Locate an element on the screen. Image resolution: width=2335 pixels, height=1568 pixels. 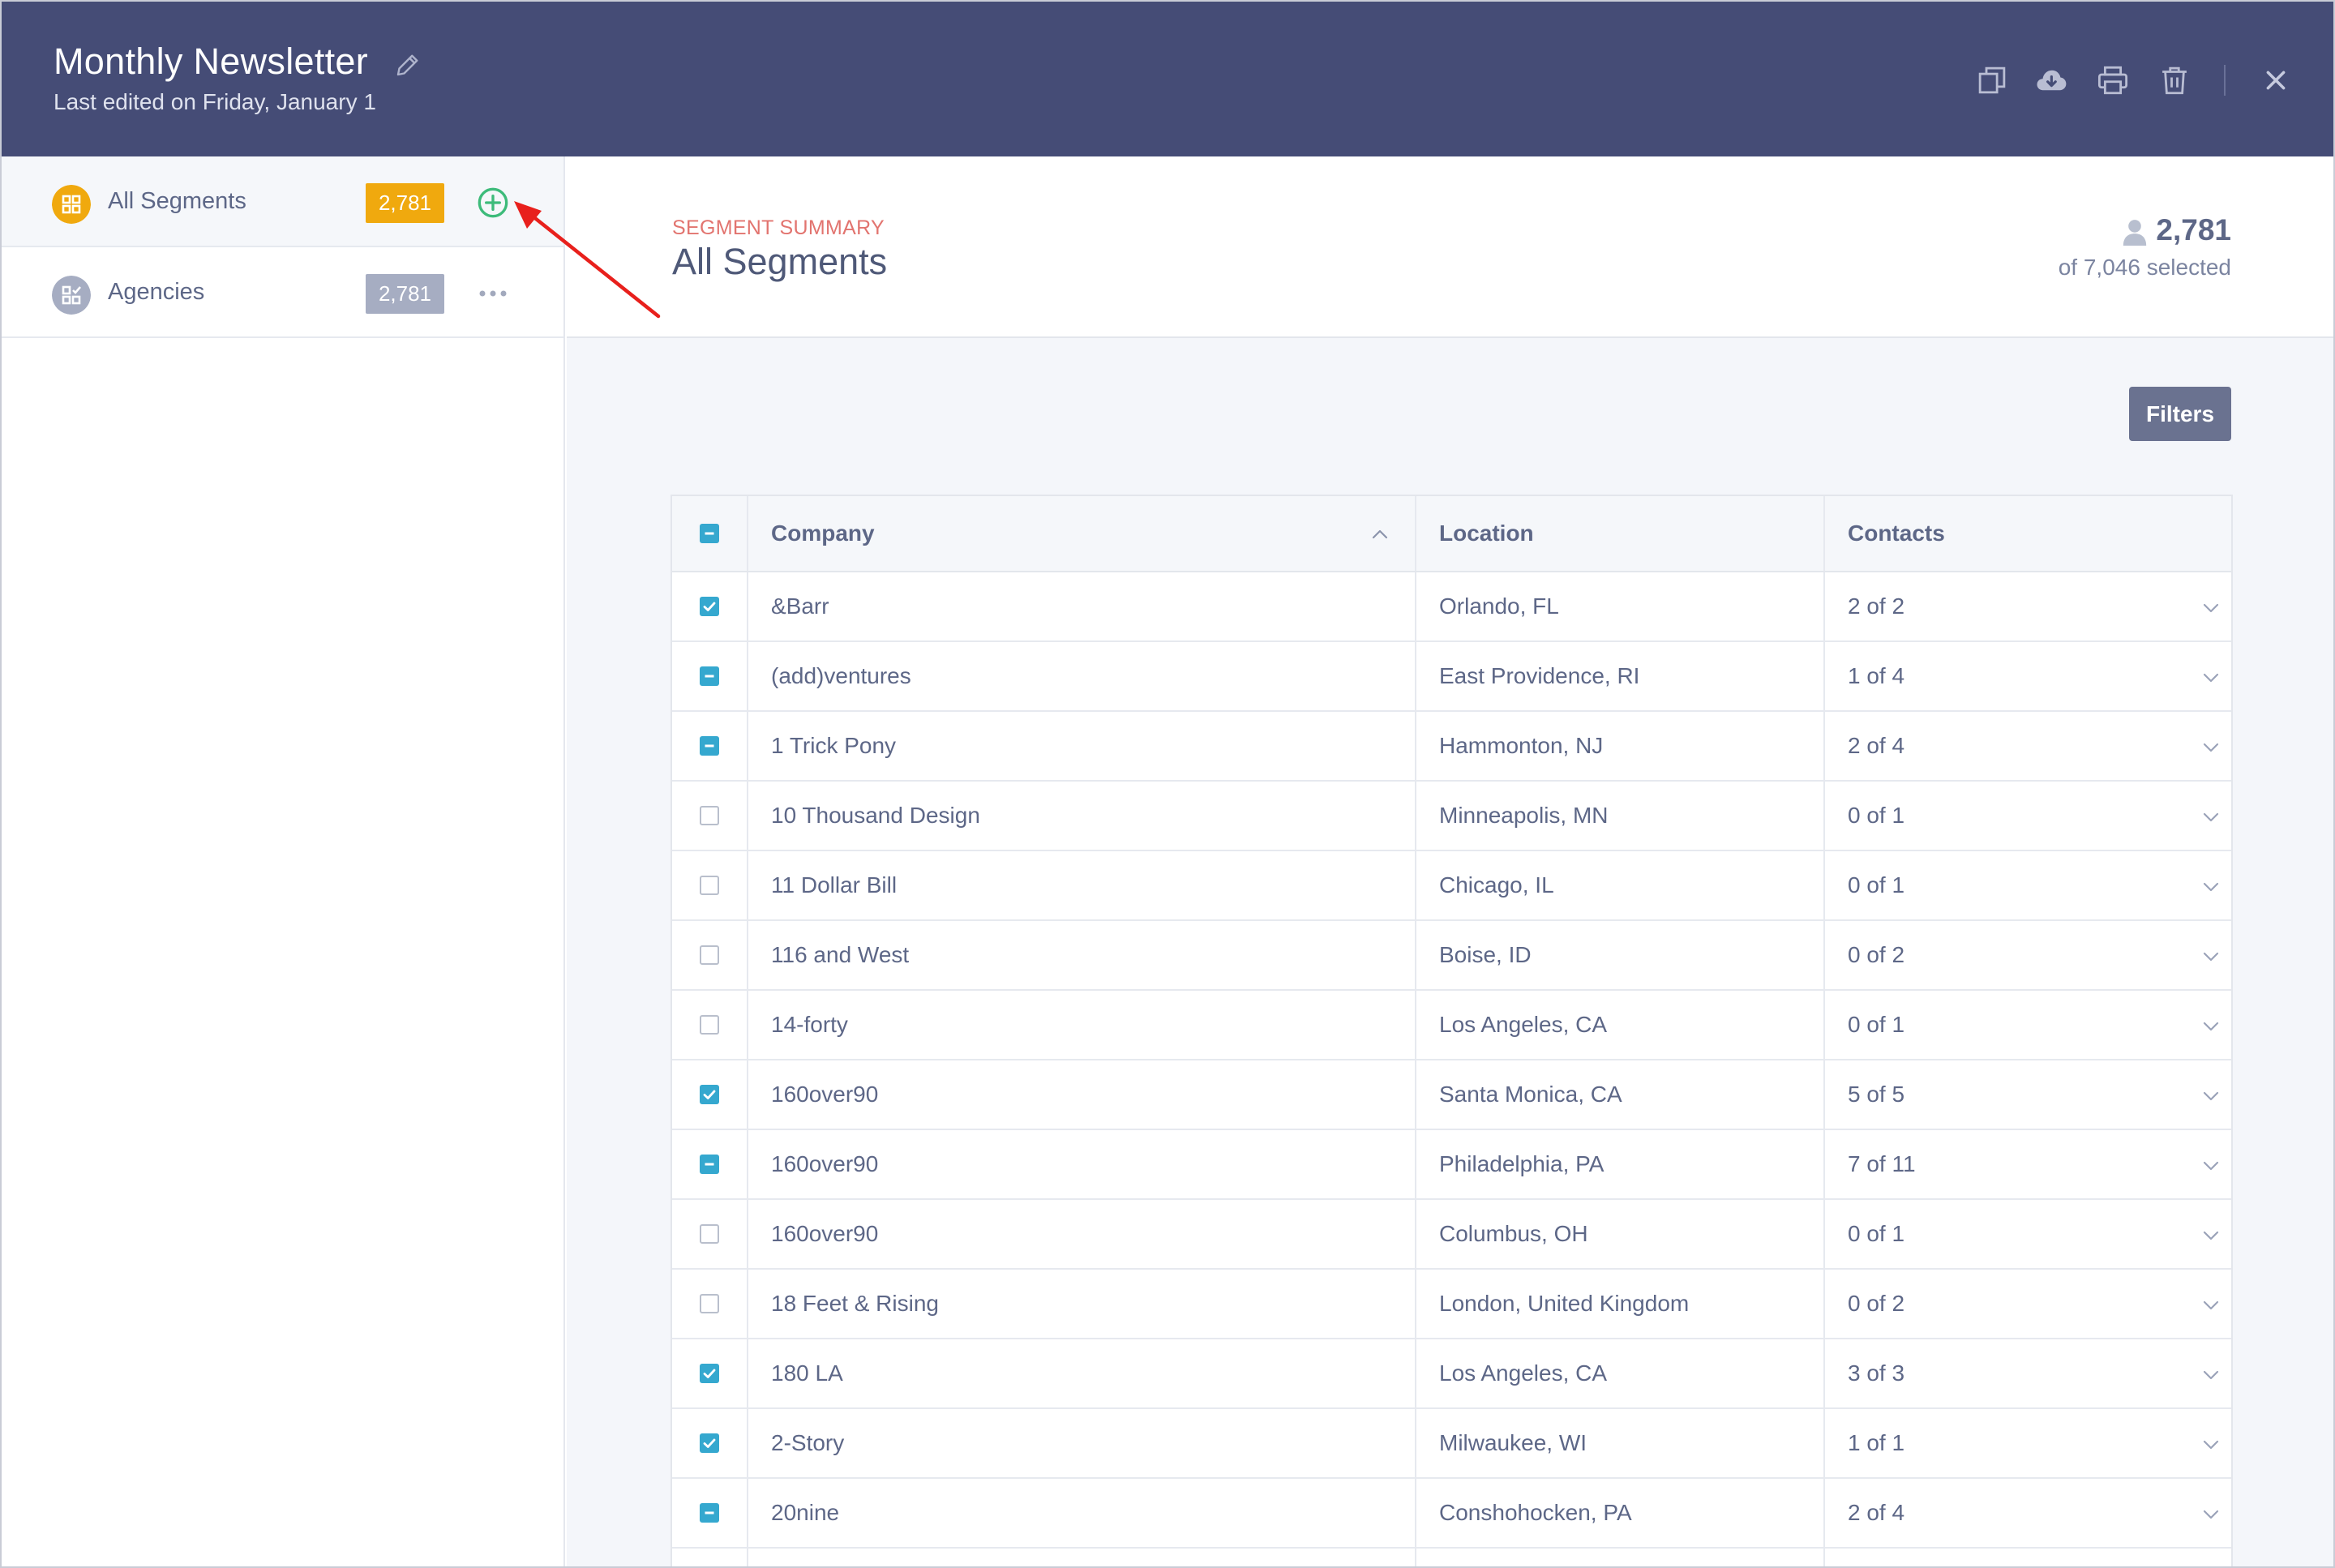
table-row: 11 Dollar Bill Chicago, IL 0 of 1 is located at coordinates (1451, 886).